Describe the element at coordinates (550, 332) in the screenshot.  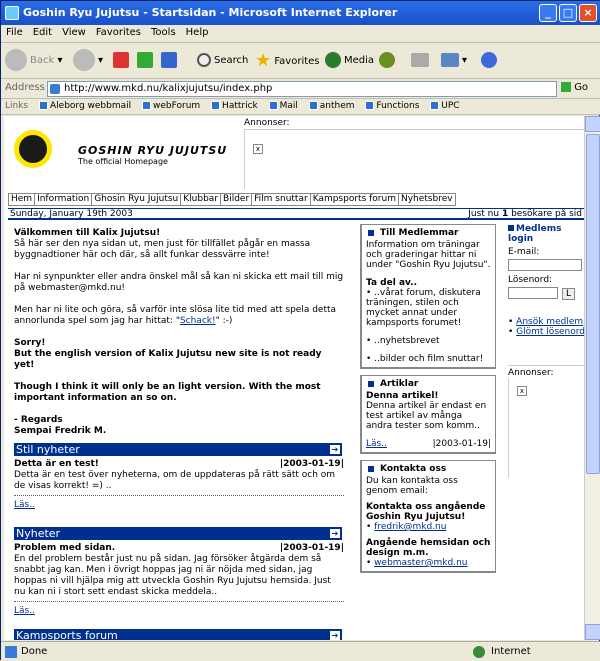
I see `forgot-password-link: Glömt lösenord` at that location.